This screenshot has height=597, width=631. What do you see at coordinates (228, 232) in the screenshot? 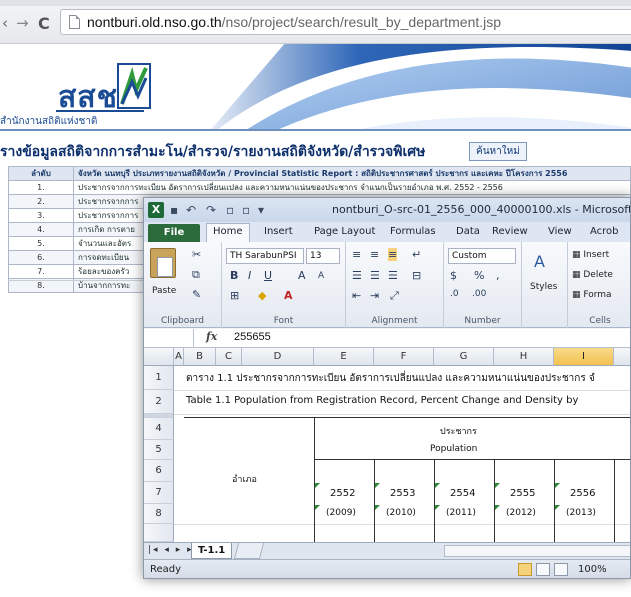
I see `tab-home: Home` at bounding box center [228, 232].